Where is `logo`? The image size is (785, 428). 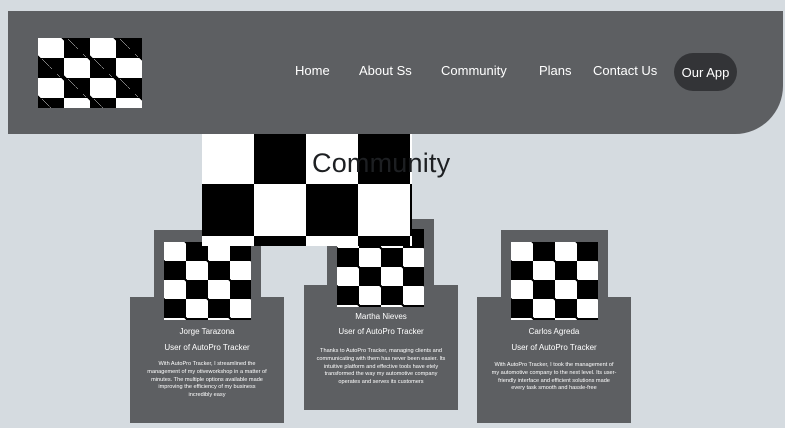
logo is located at coordinates (90, 73).